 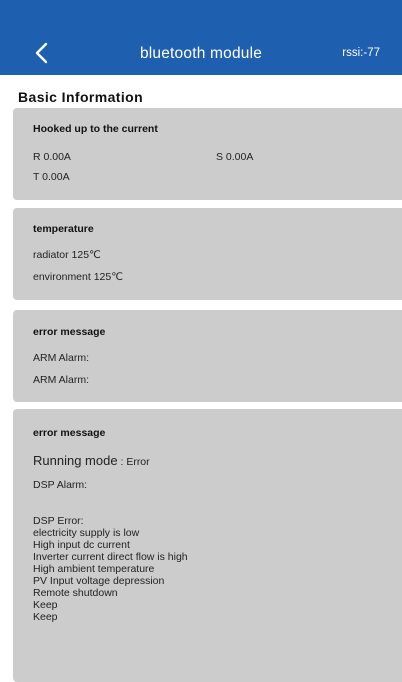 What do you see at coordinates (61, 358) in the screenshot?
I see `arm-alarm-1: ARM Alarm:` at bounding box center [61, 358].